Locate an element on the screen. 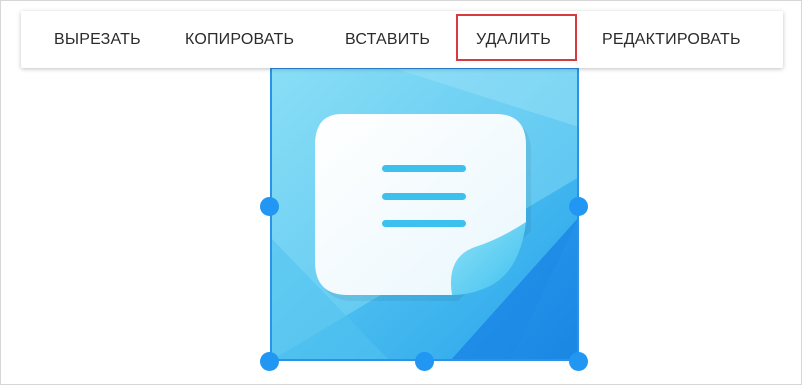 The image size is (802, 385). edit-menu-item: РЕДАКТИРОВАТЬ is located at coordinates (671, 39).